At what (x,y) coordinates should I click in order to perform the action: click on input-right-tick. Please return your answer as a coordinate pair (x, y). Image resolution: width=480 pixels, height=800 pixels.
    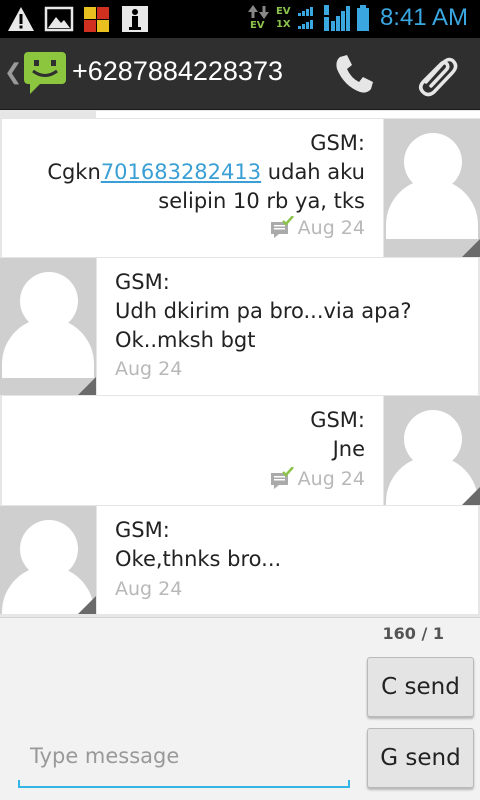
    Looking at the image, I should click on (349, 784).